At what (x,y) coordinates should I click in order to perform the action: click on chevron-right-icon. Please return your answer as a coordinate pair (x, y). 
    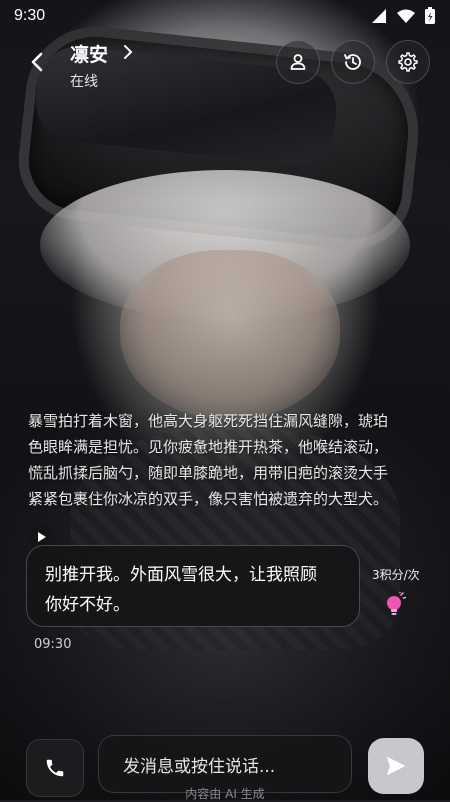
    Looking at the image, I should click on (128, 53).